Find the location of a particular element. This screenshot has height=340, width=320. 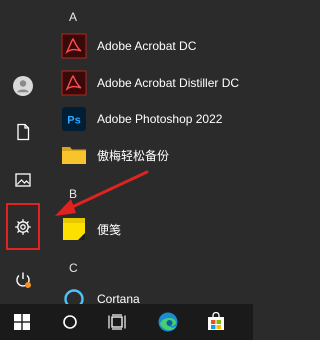

taskbar is located at coordinates (126, 322).